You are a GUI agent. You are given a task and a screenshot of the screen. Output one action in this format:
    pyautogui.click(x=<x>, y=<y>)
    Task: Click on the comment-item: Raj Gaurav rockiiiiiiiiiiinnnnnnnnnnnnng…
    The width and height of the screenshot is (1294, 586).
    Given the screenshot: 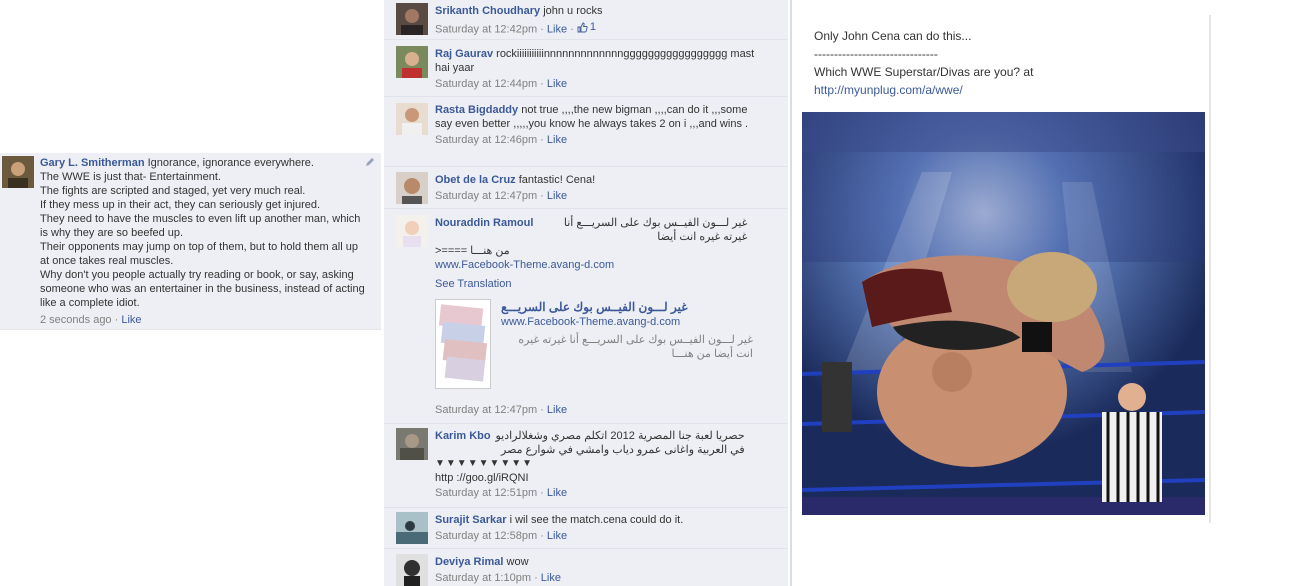 What is the action you would take?
    pyautogui.click(x=586, y=68)
    